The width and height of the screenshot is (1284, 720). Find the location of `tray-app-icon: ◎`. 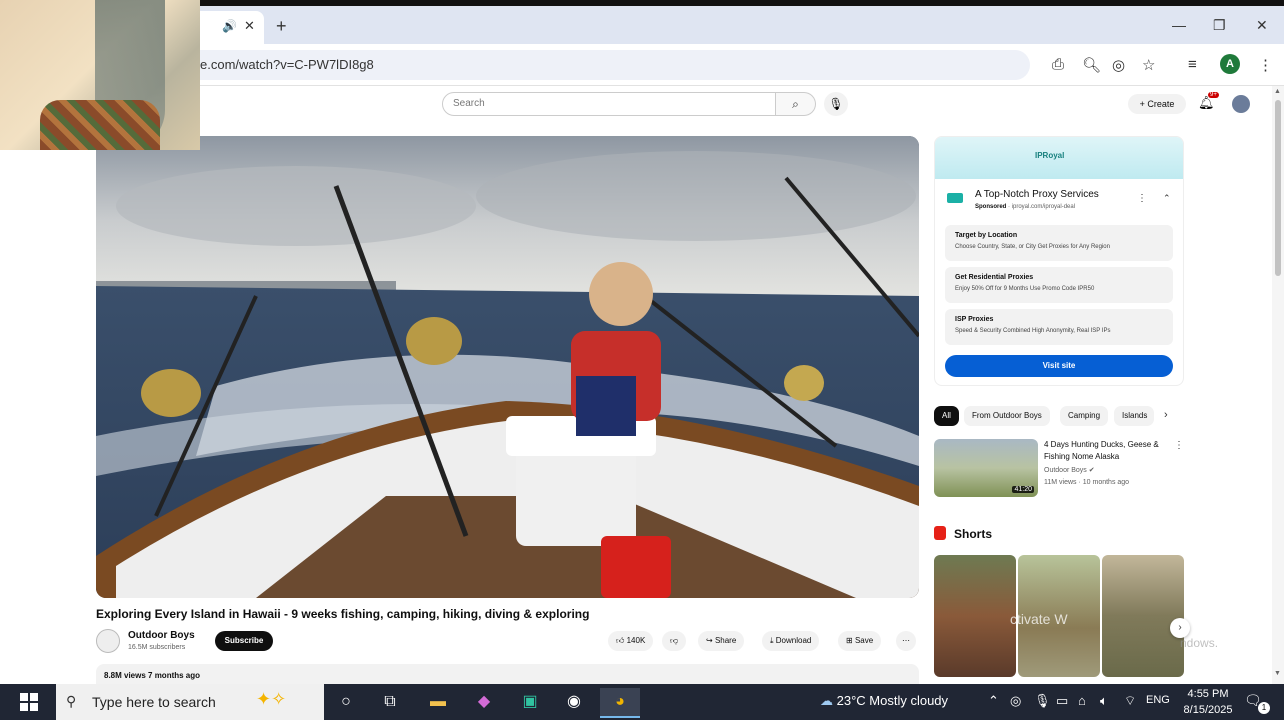

tray-app-icon: ◎ is located at coordinates (1015, 701).